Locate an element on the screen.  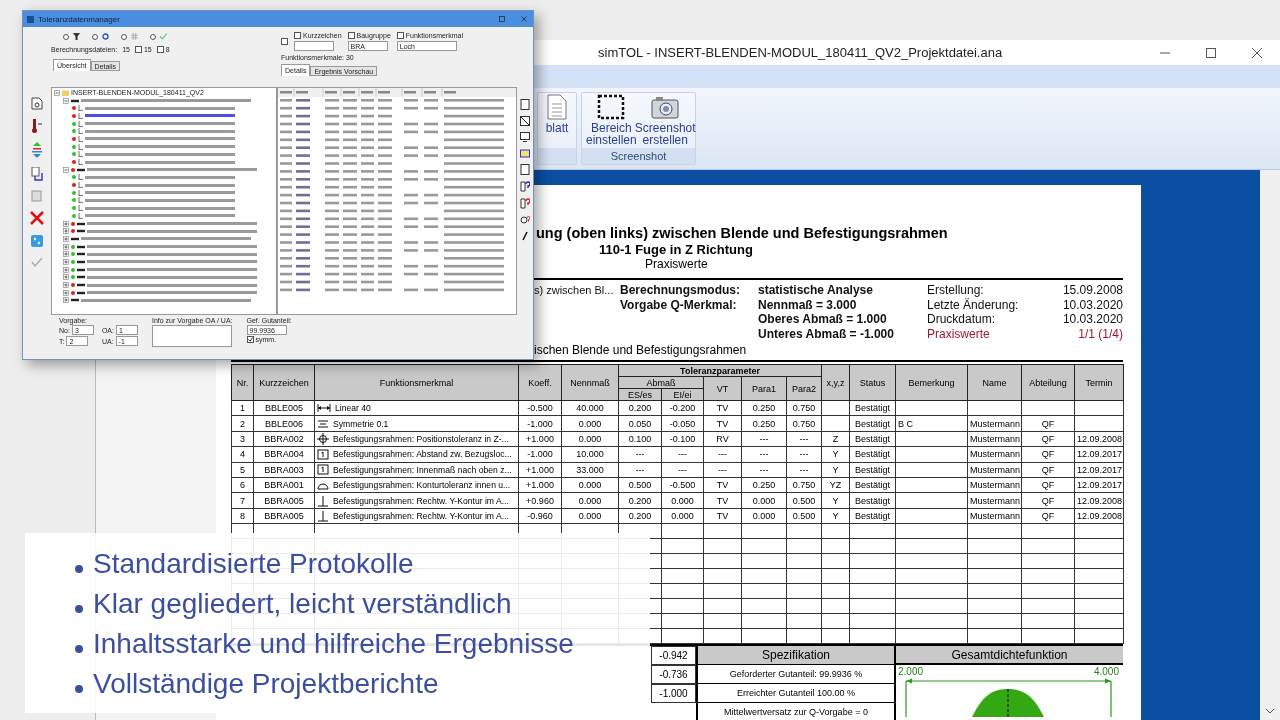
dotted-rectangle-icon is located at coordinates (611, 107).